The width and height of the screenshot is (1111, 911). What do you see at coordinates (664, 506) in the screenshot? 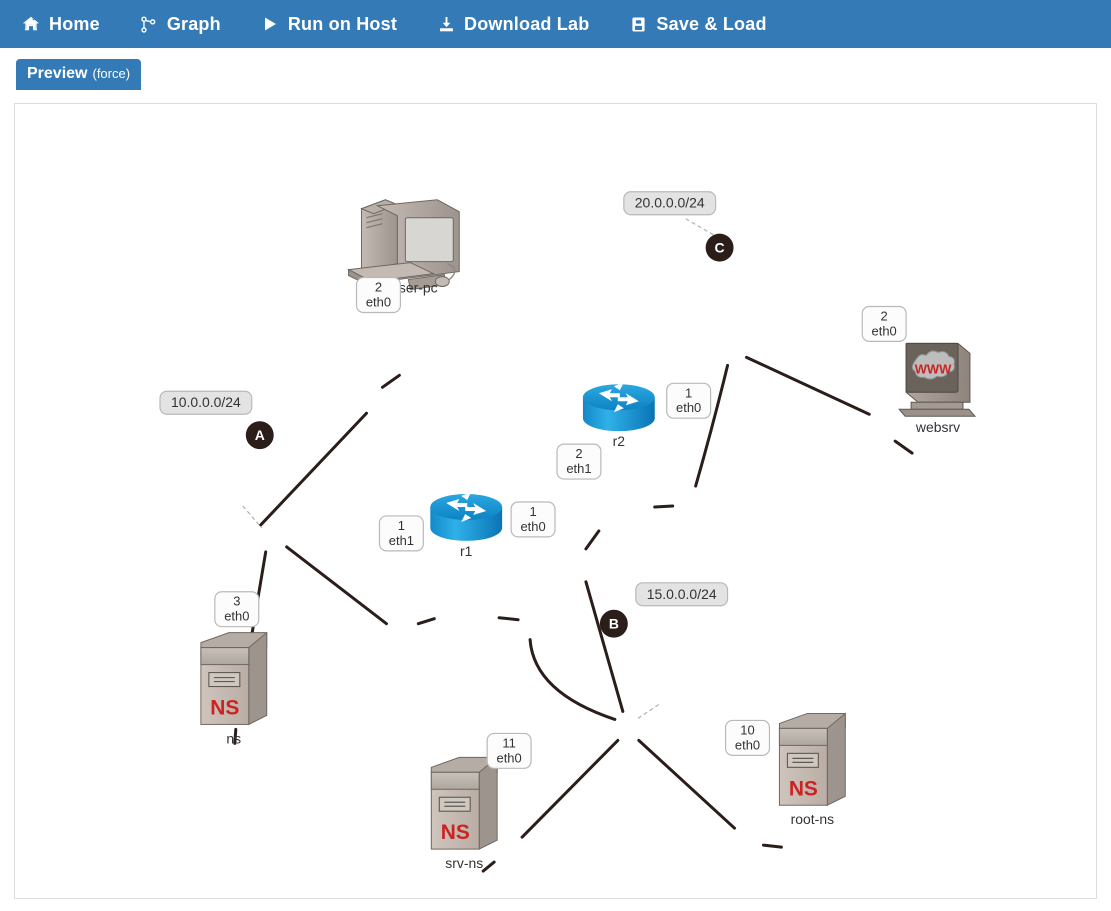
I see `link-r2-to-eth0-badge` at bounding box center [664, 506].